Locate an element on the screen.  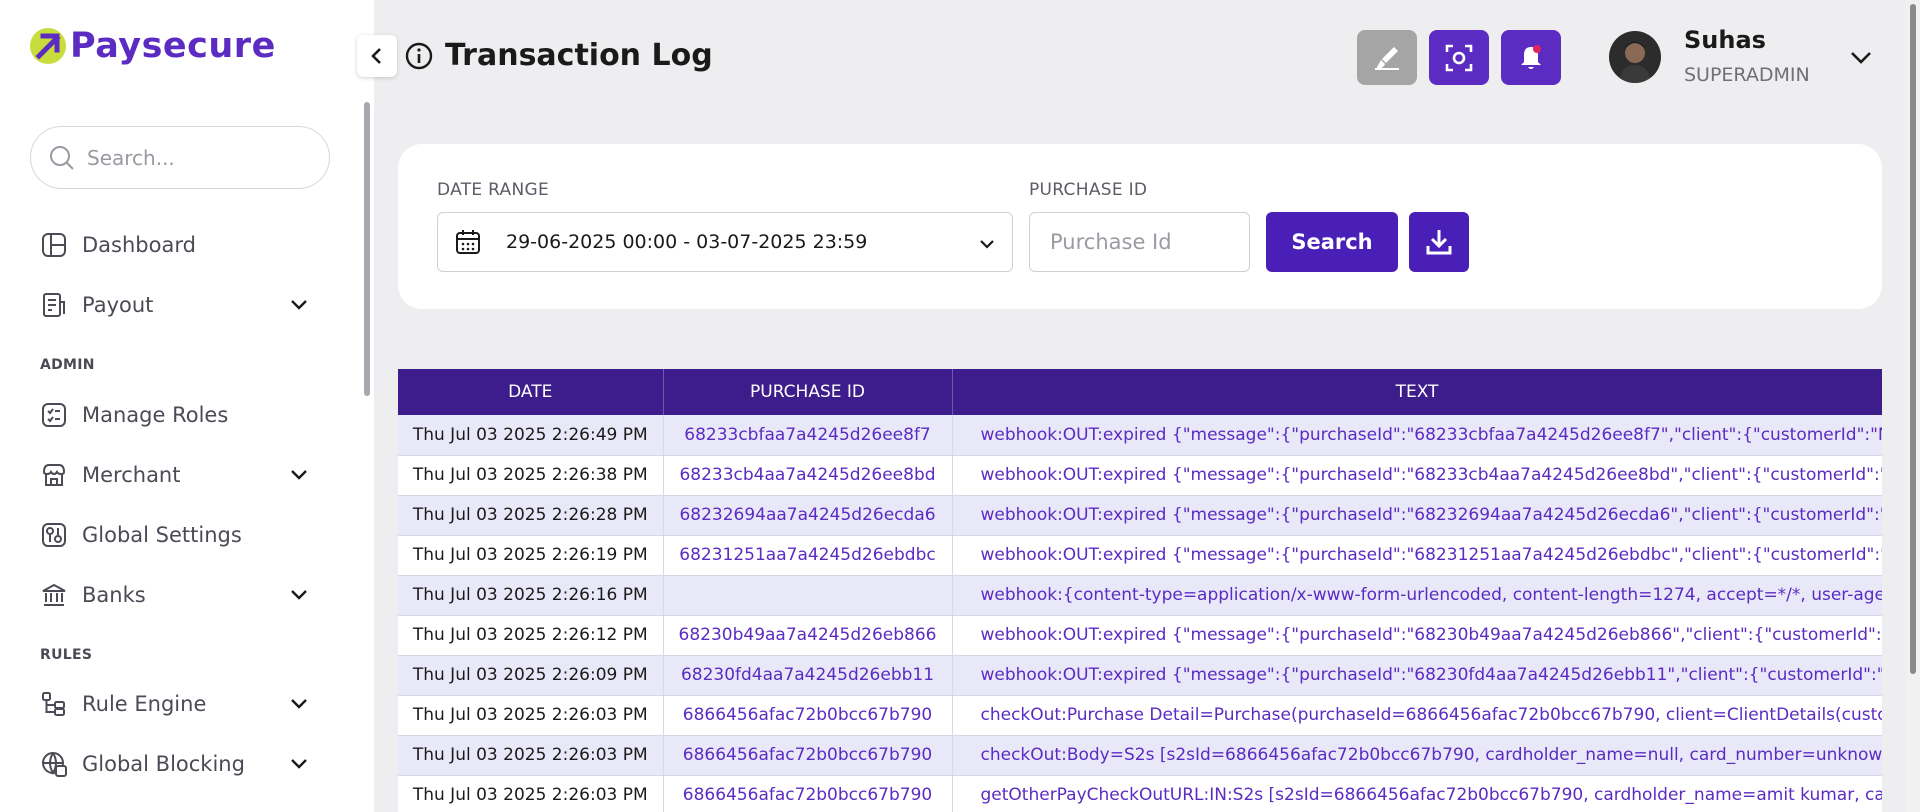
sidebar-item-label: Global Settings is located at coordinates (162, 535).